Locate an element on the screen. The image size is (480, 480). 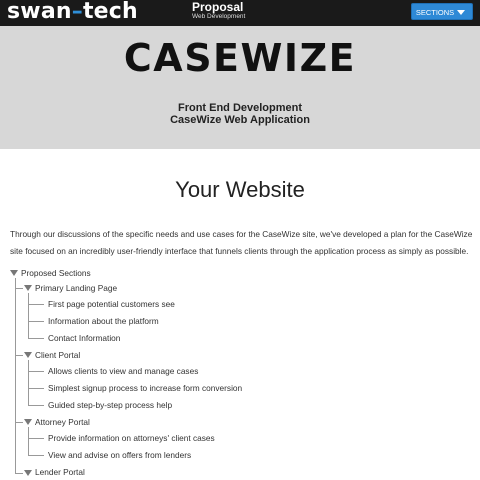
tree-item-label: View and advise on offers from lenders is located at coordinates (120, 455).